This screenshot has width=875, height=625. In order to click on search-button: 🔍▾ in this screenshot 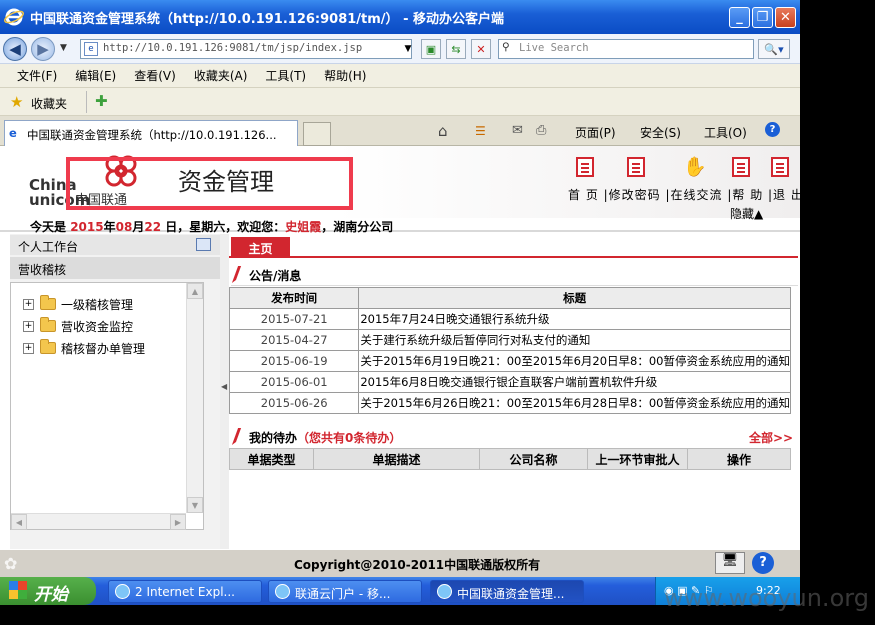, I will do `click(774, 49)`.